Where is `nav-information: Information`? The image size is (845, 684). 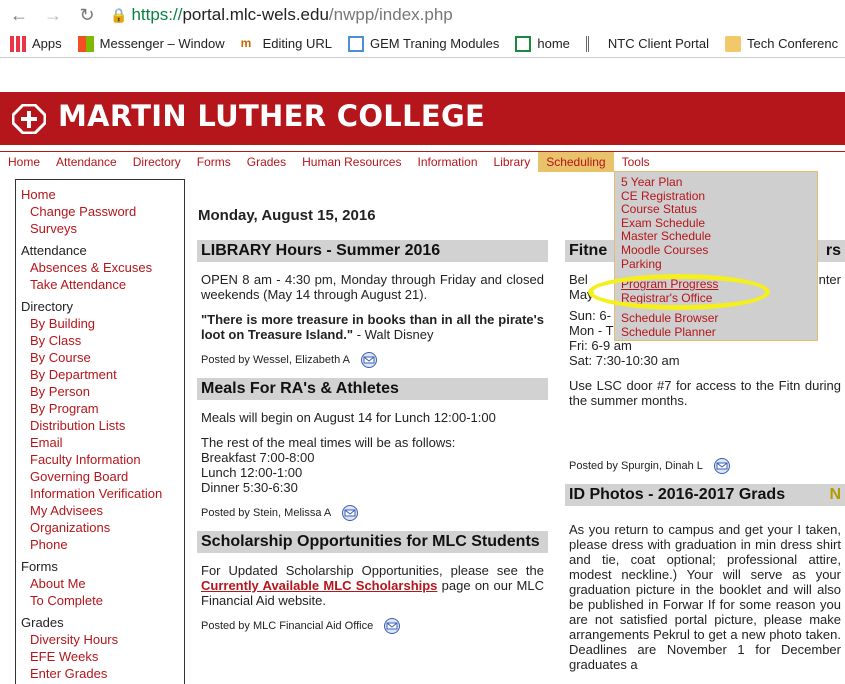 nav-information: Information is located at coordinates (447, 162).